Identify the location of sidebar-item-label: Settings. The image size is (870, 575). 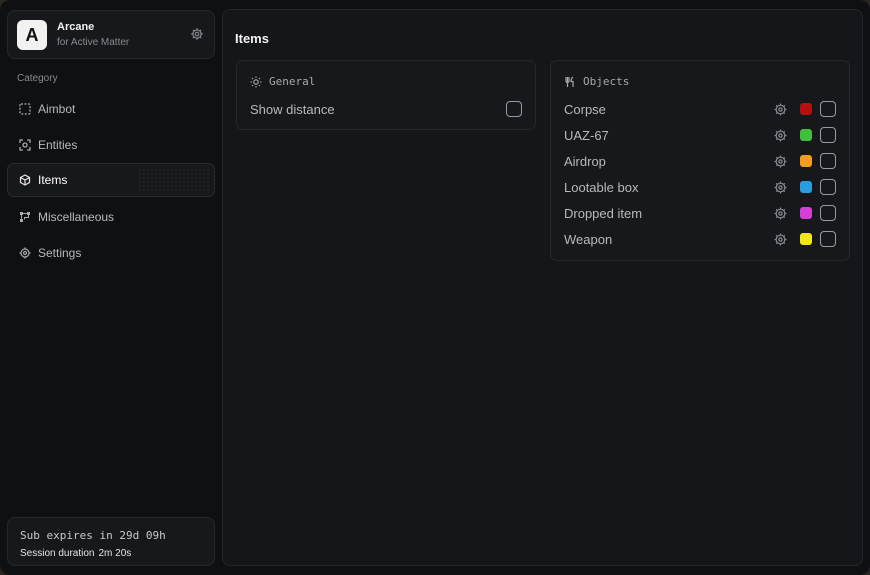
(60, 253).